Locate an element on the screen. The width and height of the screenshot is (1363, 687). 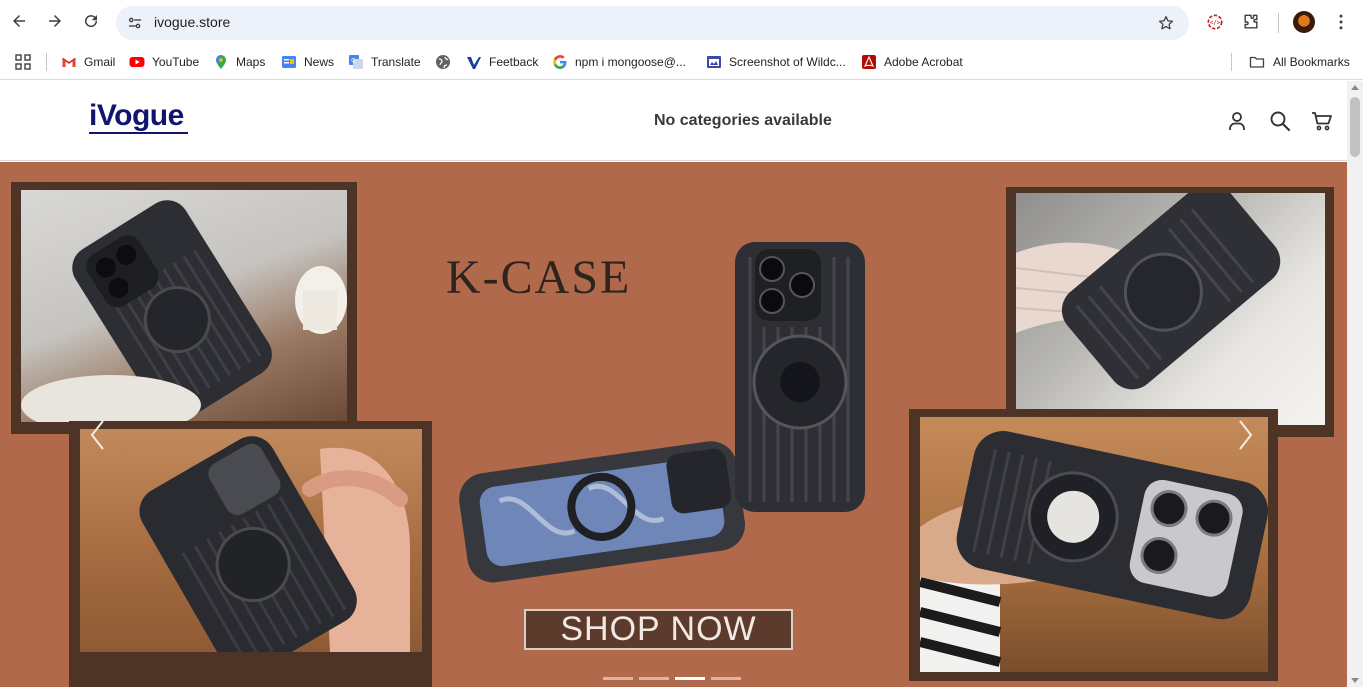
site-logo: iVogue is located at coordinates (136, 116).